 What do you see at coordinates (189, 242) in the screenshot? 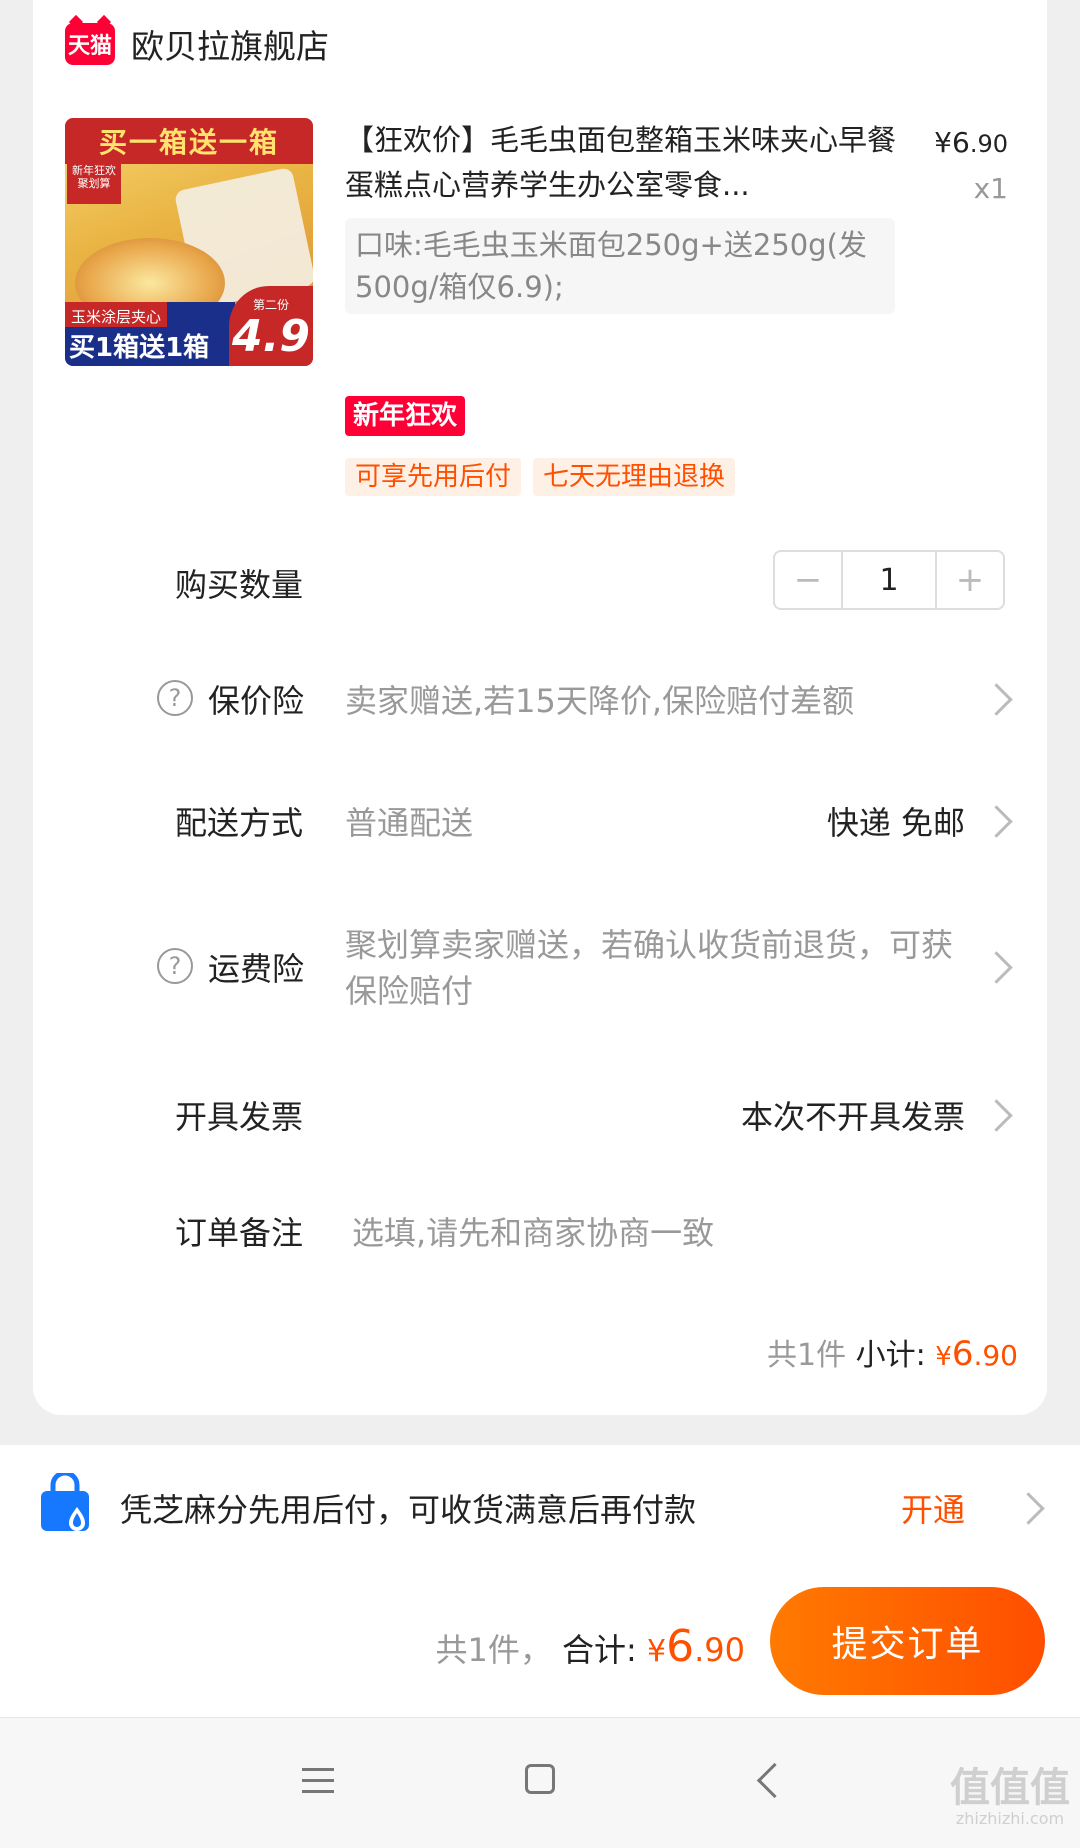
I see `product-image: 买一箱送一箱 新年狂欢 聚划算 玉米涂层夹心 买1箱送1箱 第二份 4.9` at bounding box center [189, 242].